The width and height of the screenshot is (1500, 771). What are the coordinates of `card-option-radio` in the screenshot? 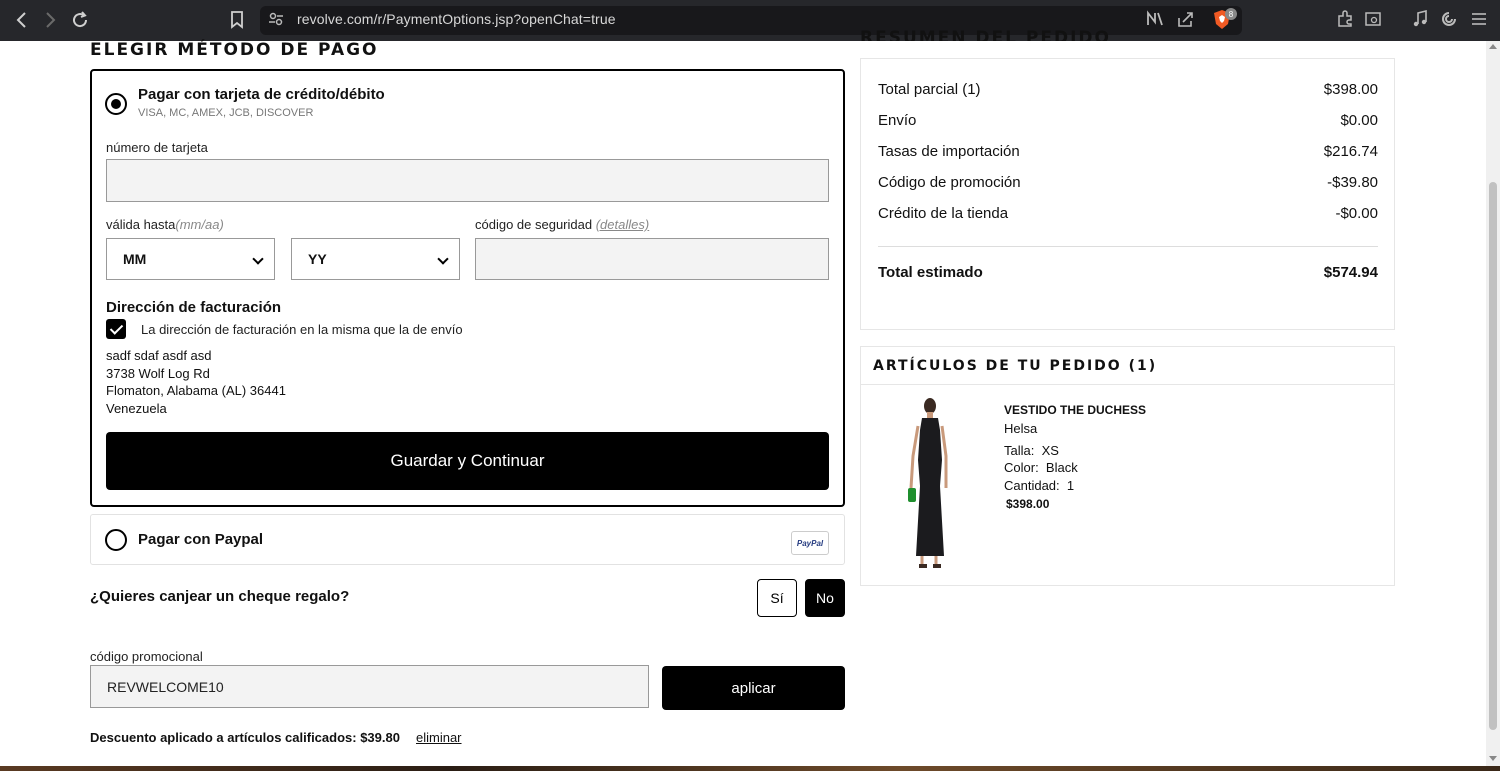 It's located at (116, 104).